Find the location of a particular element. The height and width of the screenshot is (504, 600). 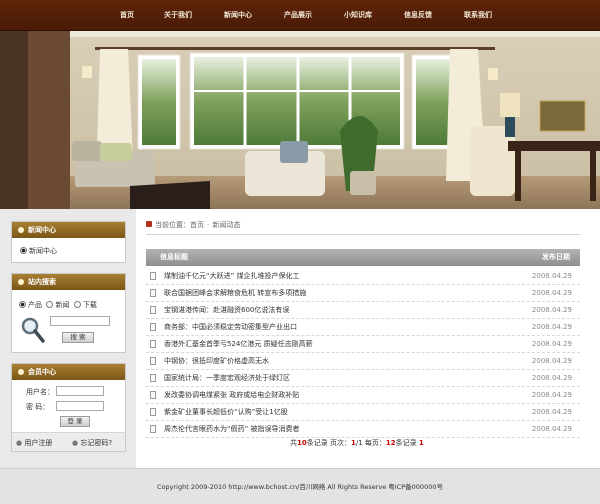

table-row: 香港外汇基金首季亏524亿港元 质疑任志刚高薪 2008.04.29 is located at coordinates (363, 344).